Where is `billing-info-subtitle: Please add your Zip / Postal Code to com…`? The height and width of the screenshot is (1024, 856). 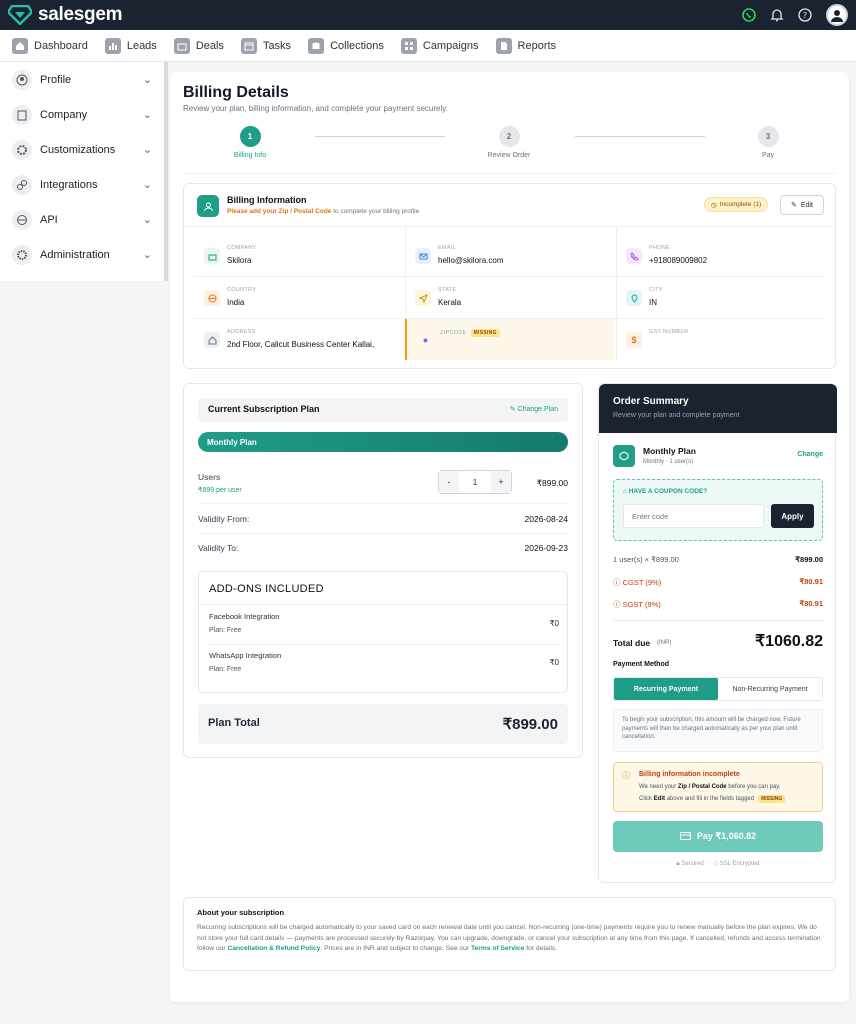 billing-info-subtitle: Please add your Zip / Postal Code to com… is located at coordinates (323, 211).